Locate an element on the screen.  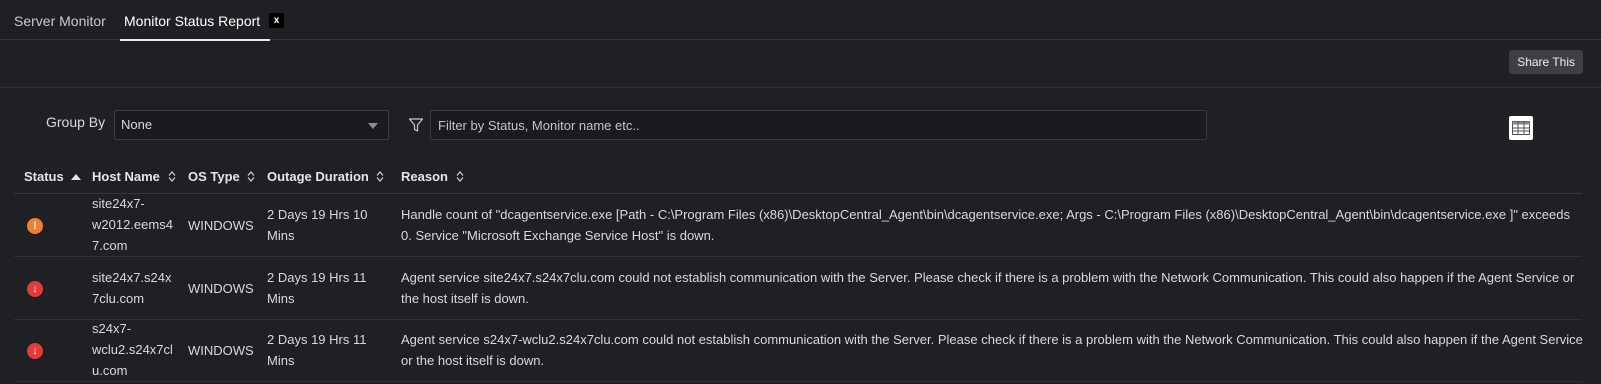
host-name-cell: site24x7.s24x 7clu.com is located at coordinates (132, 288).